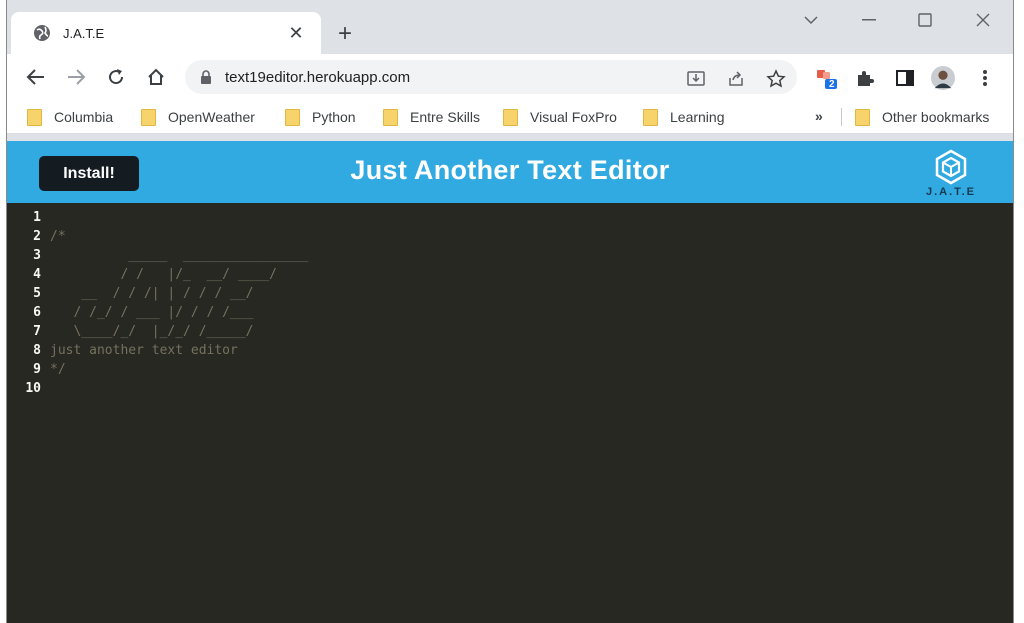 This screenshot has height=623, width=1024. I want to click on browser-toolbar: text19editor.herokuapp.com 2, so click(510, 77).